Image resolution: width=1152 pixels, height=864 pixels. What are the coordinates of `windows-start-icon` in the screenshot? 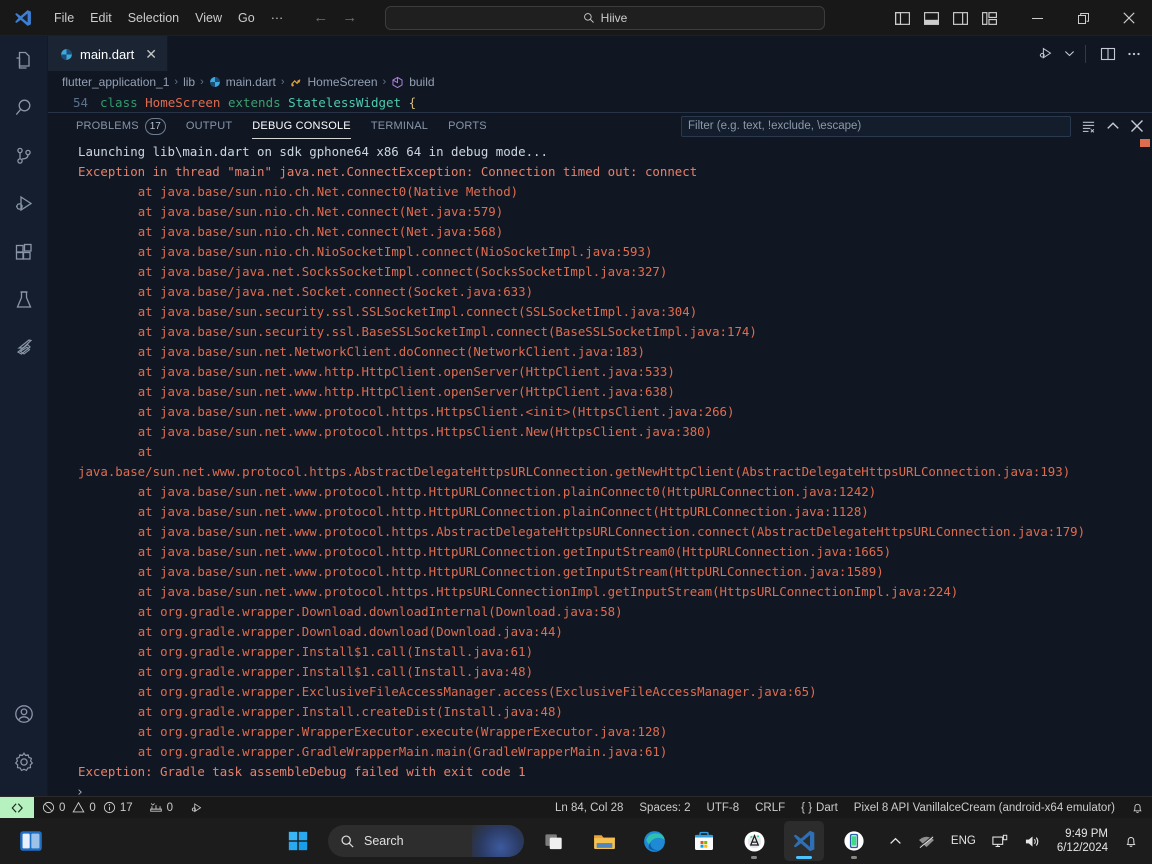 It's located at (298, 841).